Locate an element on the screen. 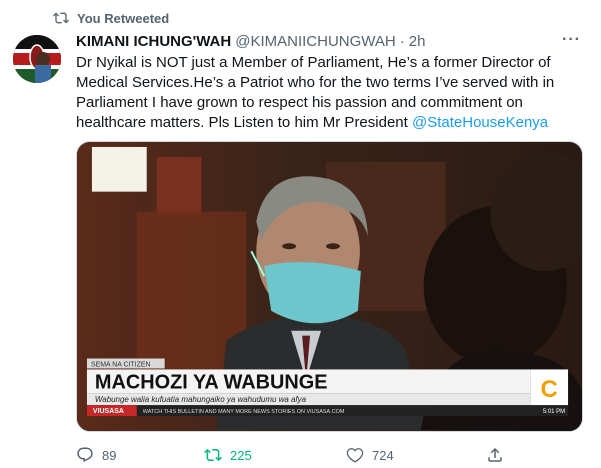 This screenshot has height=468, width=601. more-options-icon: ··· is located at coordinates (571, 40).